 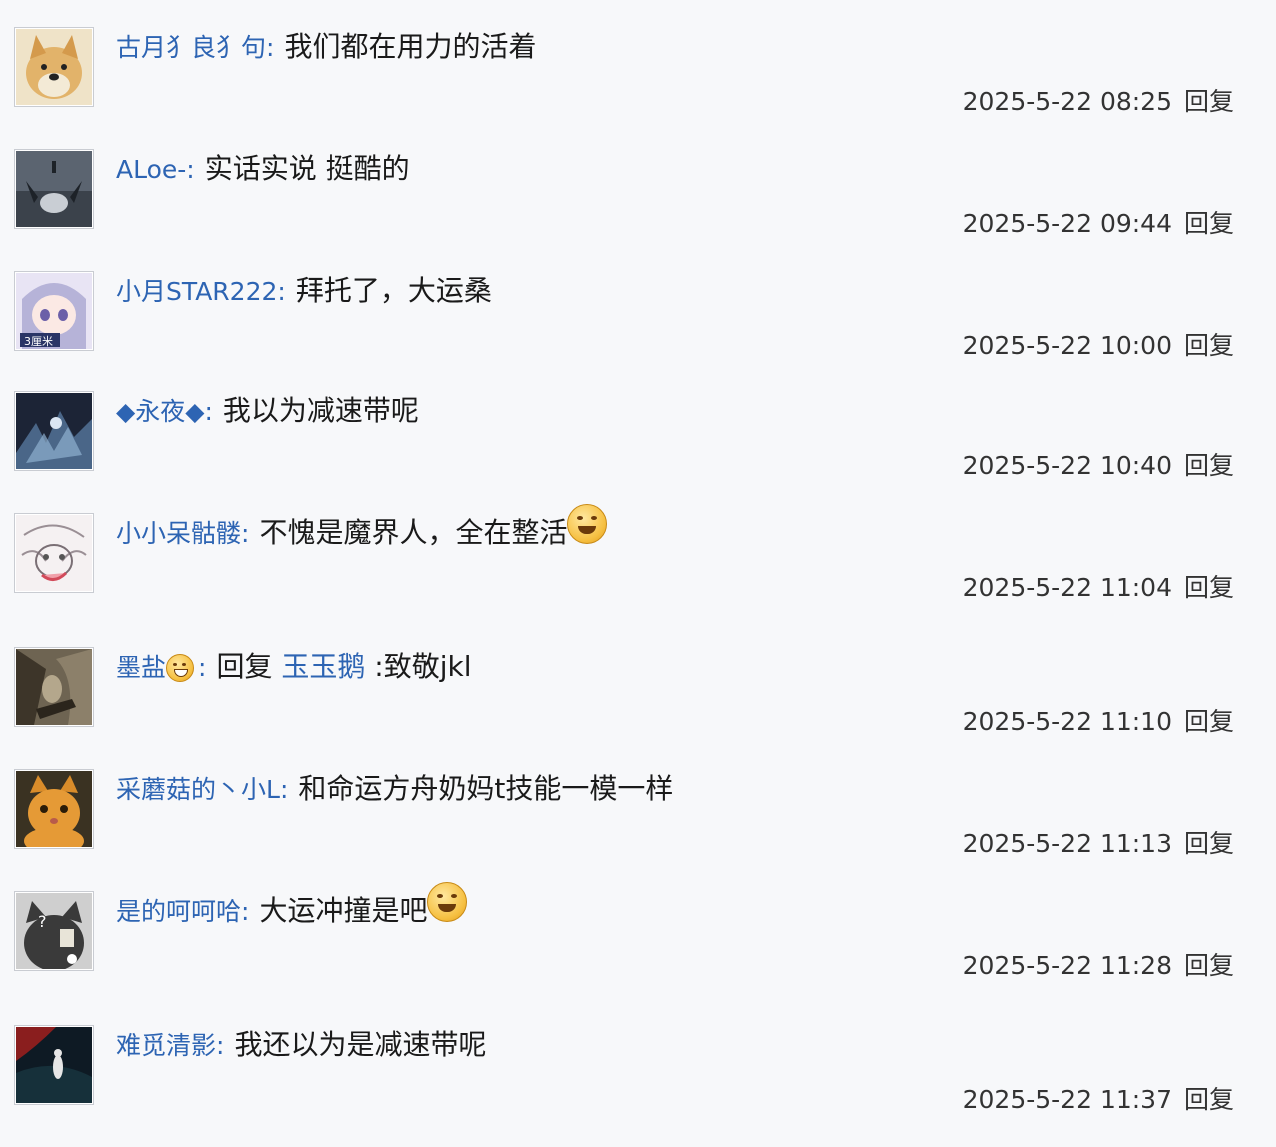 What do you see at coordinates (1067, 1099) in the screenshot?
I see `comment-time: 2025-5-22 11:37` at bounding box center [1067, 1099].